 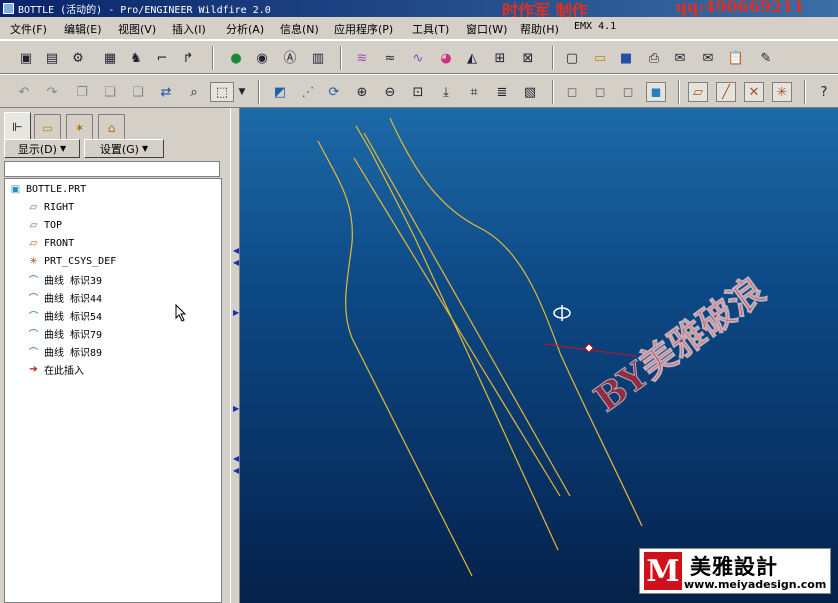 I want to click on mesh-icon: ⊞, so click(x=500, y=58).